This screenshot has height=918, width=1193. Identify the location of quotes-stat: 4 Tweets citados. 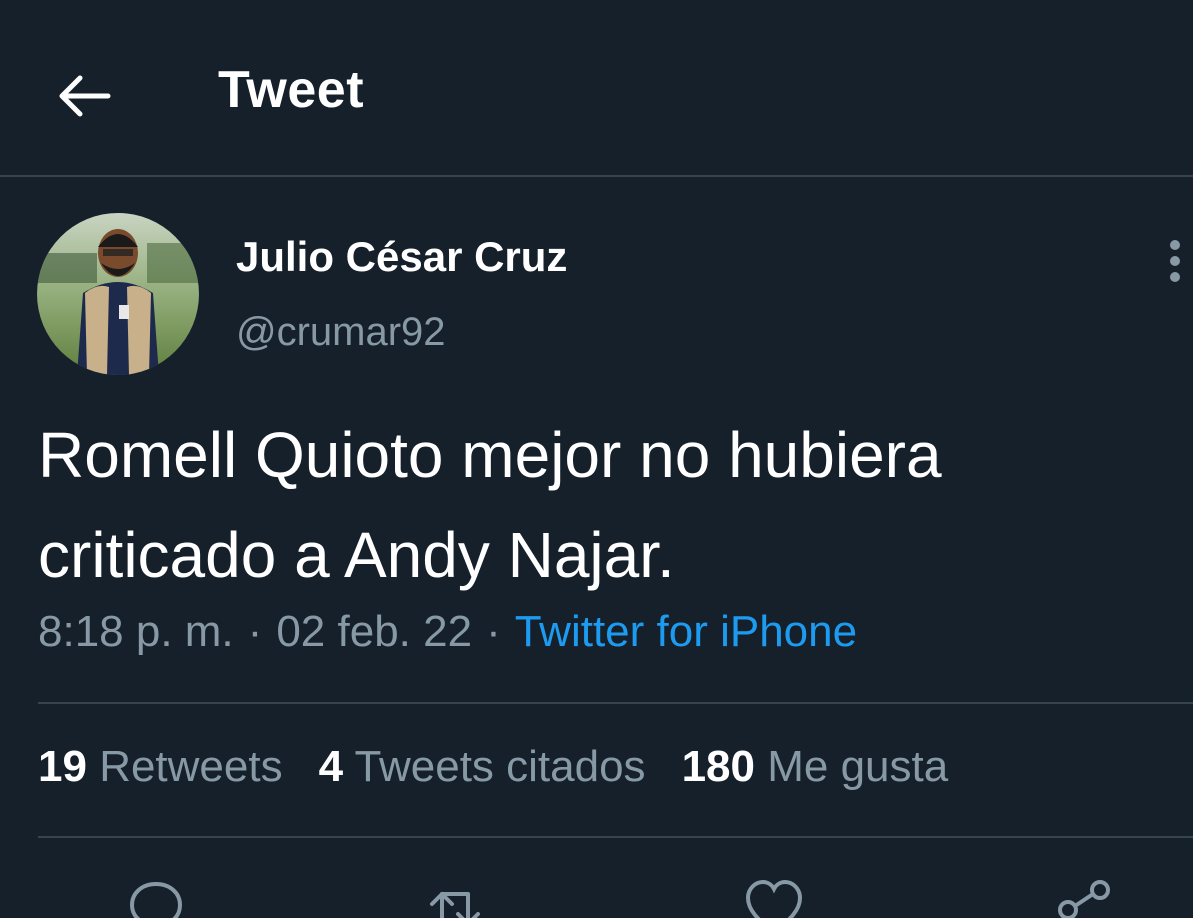
(482, 766).